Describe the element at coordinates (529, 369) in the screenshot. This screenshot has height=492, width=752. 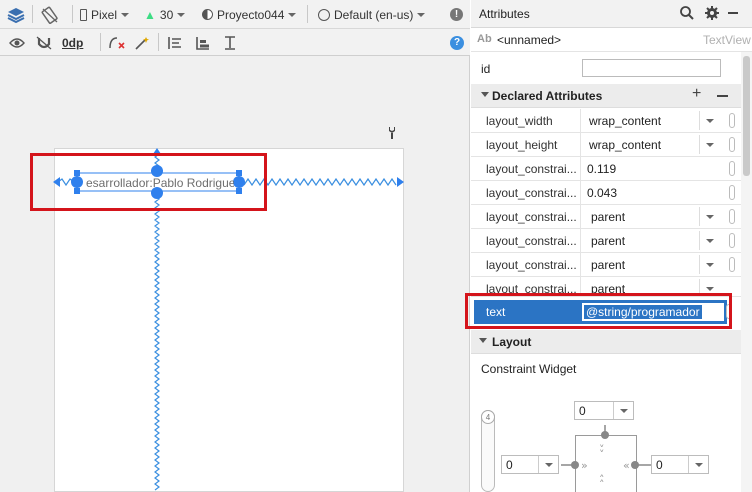
I see `constraint-widget-label: Constraint Widget` at that location.